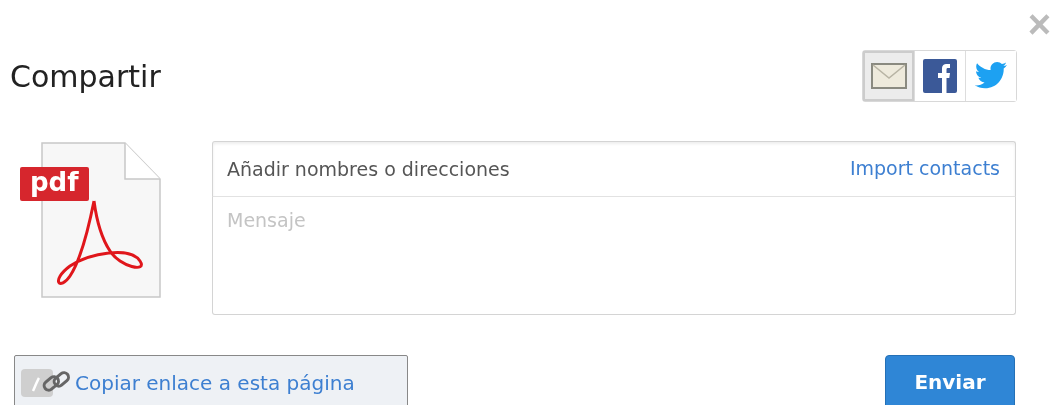  I want to click on dialog-title: Compartir, so click(85, 76).